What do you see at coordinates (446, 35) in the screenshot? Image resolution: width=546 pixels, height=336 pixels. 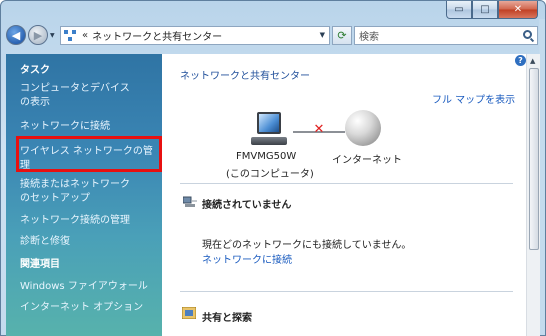 I see `search-field: 検索` at bounding box center [446, 35].